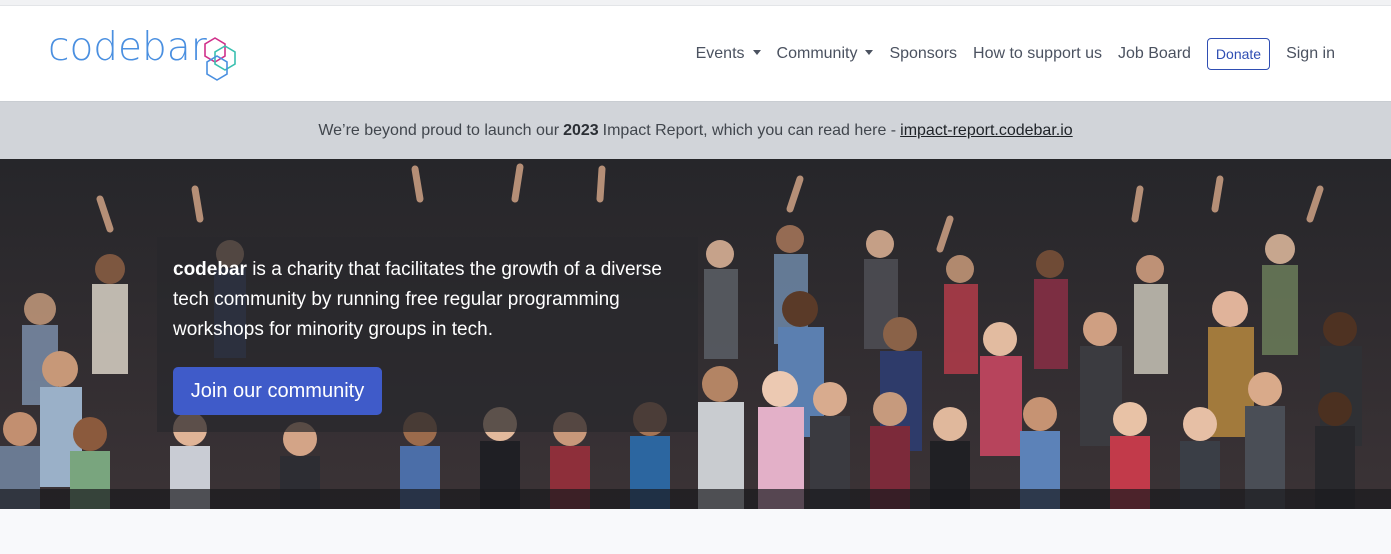  What do you see at coordinates (923, 54) in the screenshot?
I see `nav-sponsors: Sponsors` at bounding box center [923, 54].